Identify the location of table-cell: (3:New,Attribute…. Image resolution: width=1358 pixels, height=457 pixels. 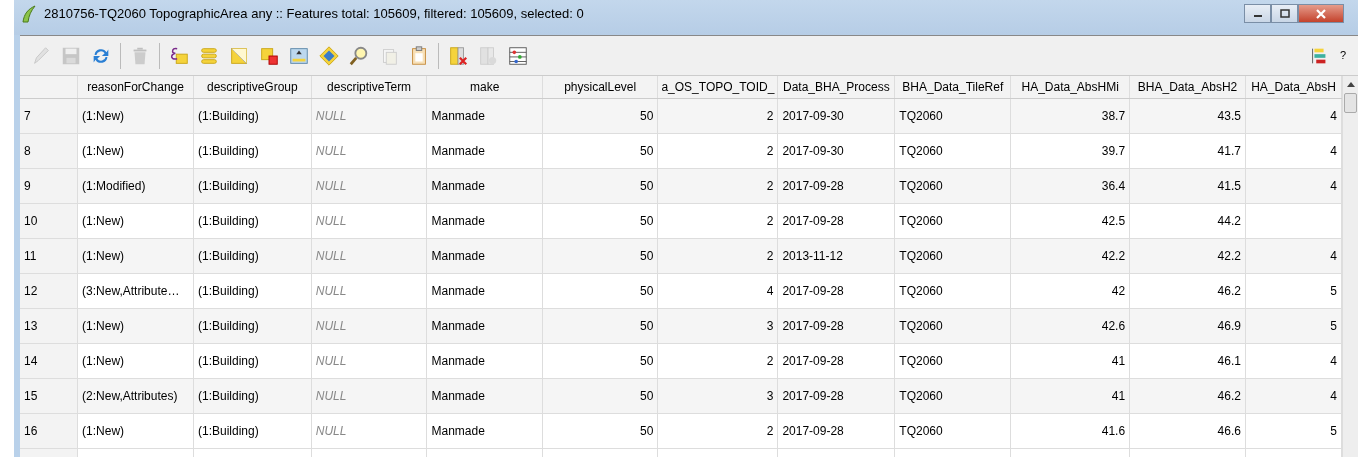
(135, 290).